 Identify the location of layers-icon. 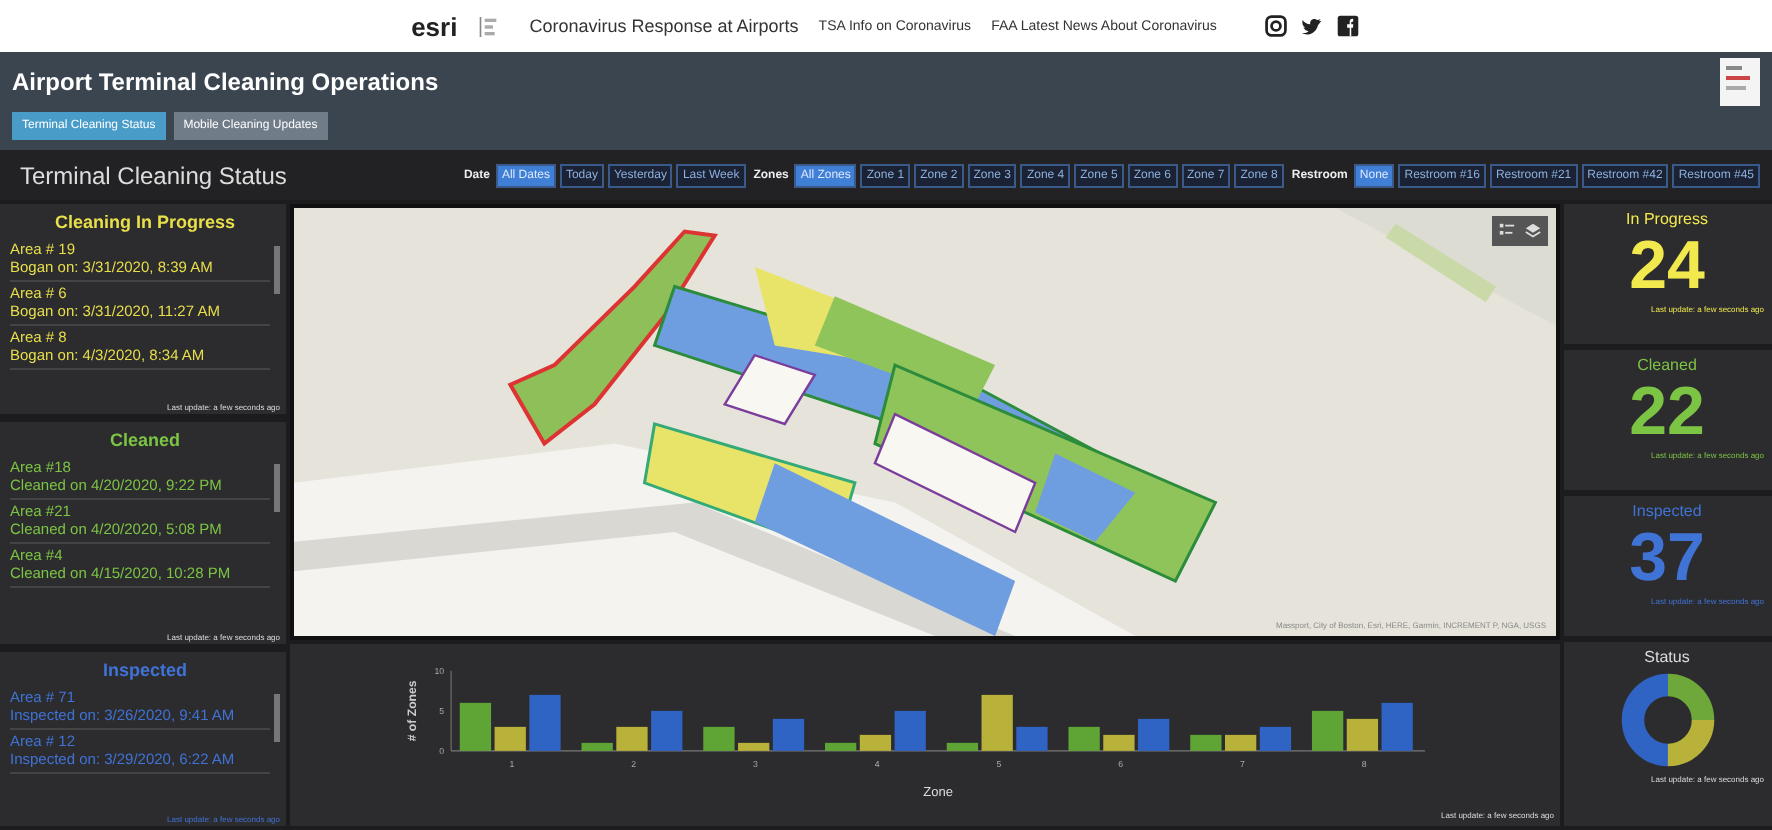
(1533, 231).